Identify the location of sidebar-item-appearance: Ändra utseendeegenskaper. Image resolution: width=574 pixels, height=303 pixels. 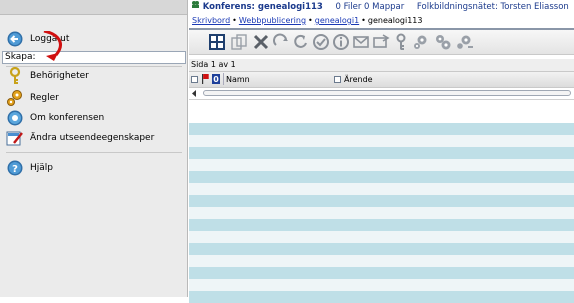
(94, 138).